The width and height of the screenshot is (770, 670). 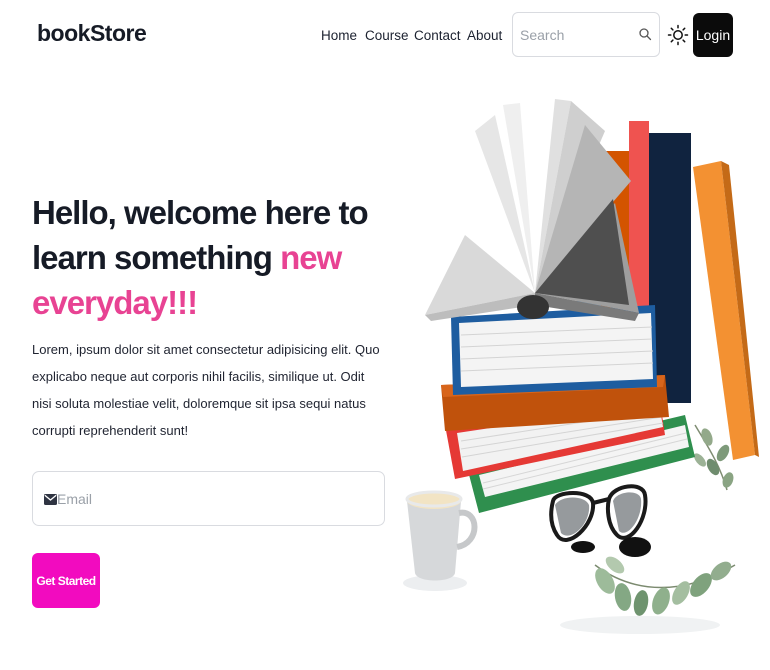 I want to click on nav-link-contact: Contact, so click(x=437, y=35).